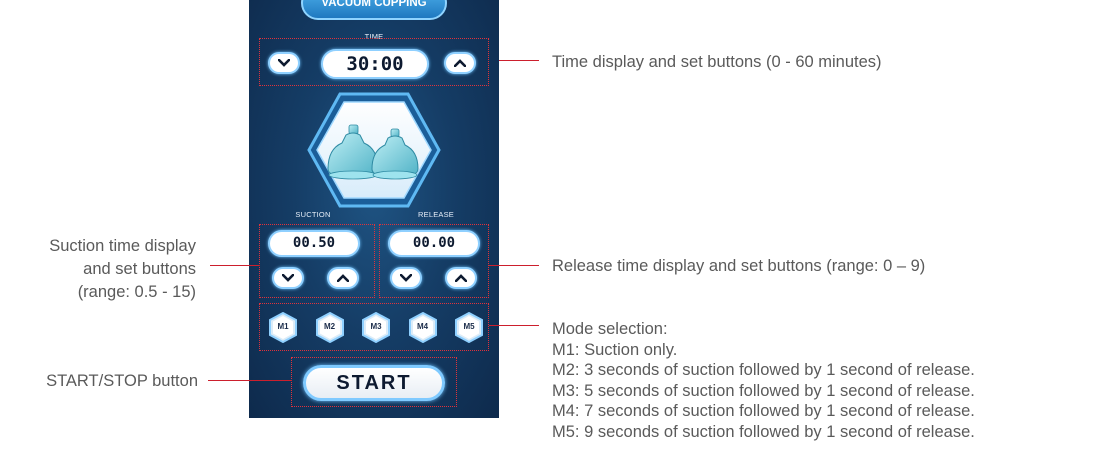  I want to click on mode-button-m1: M1, so click(283, 327).